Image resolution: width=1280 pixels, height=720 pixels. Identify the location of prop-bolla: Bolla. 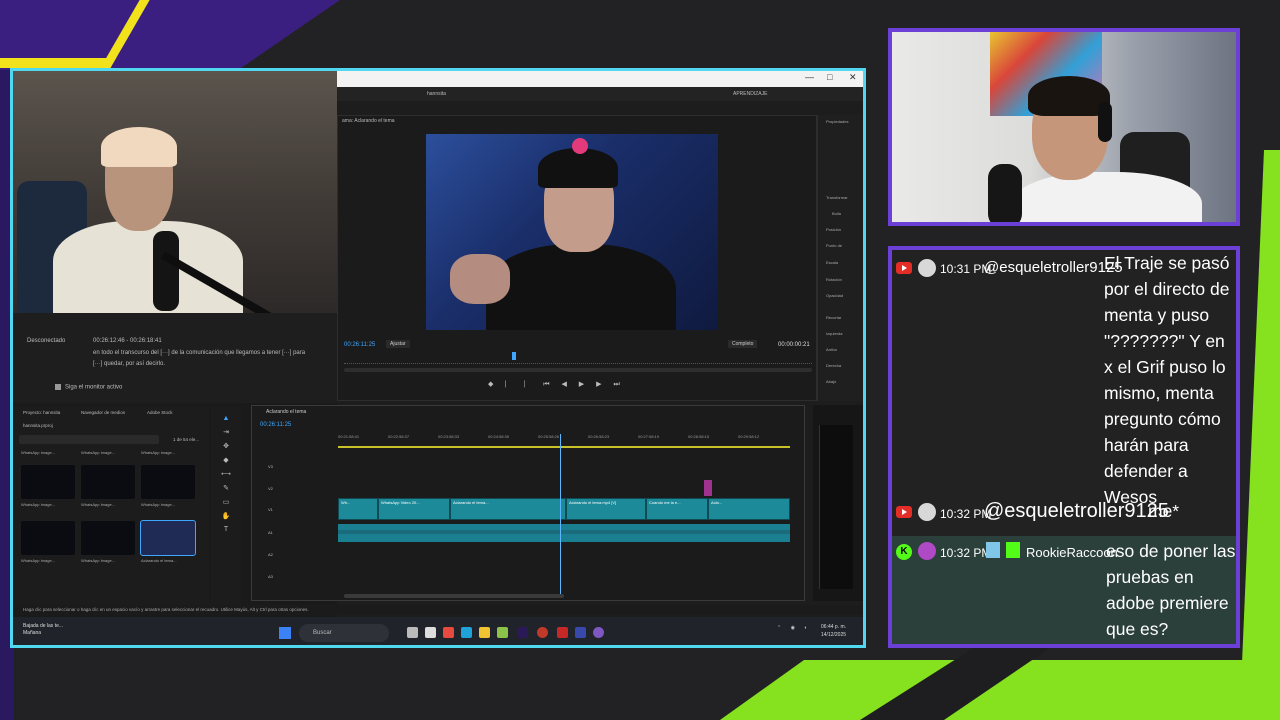
(836, 213).